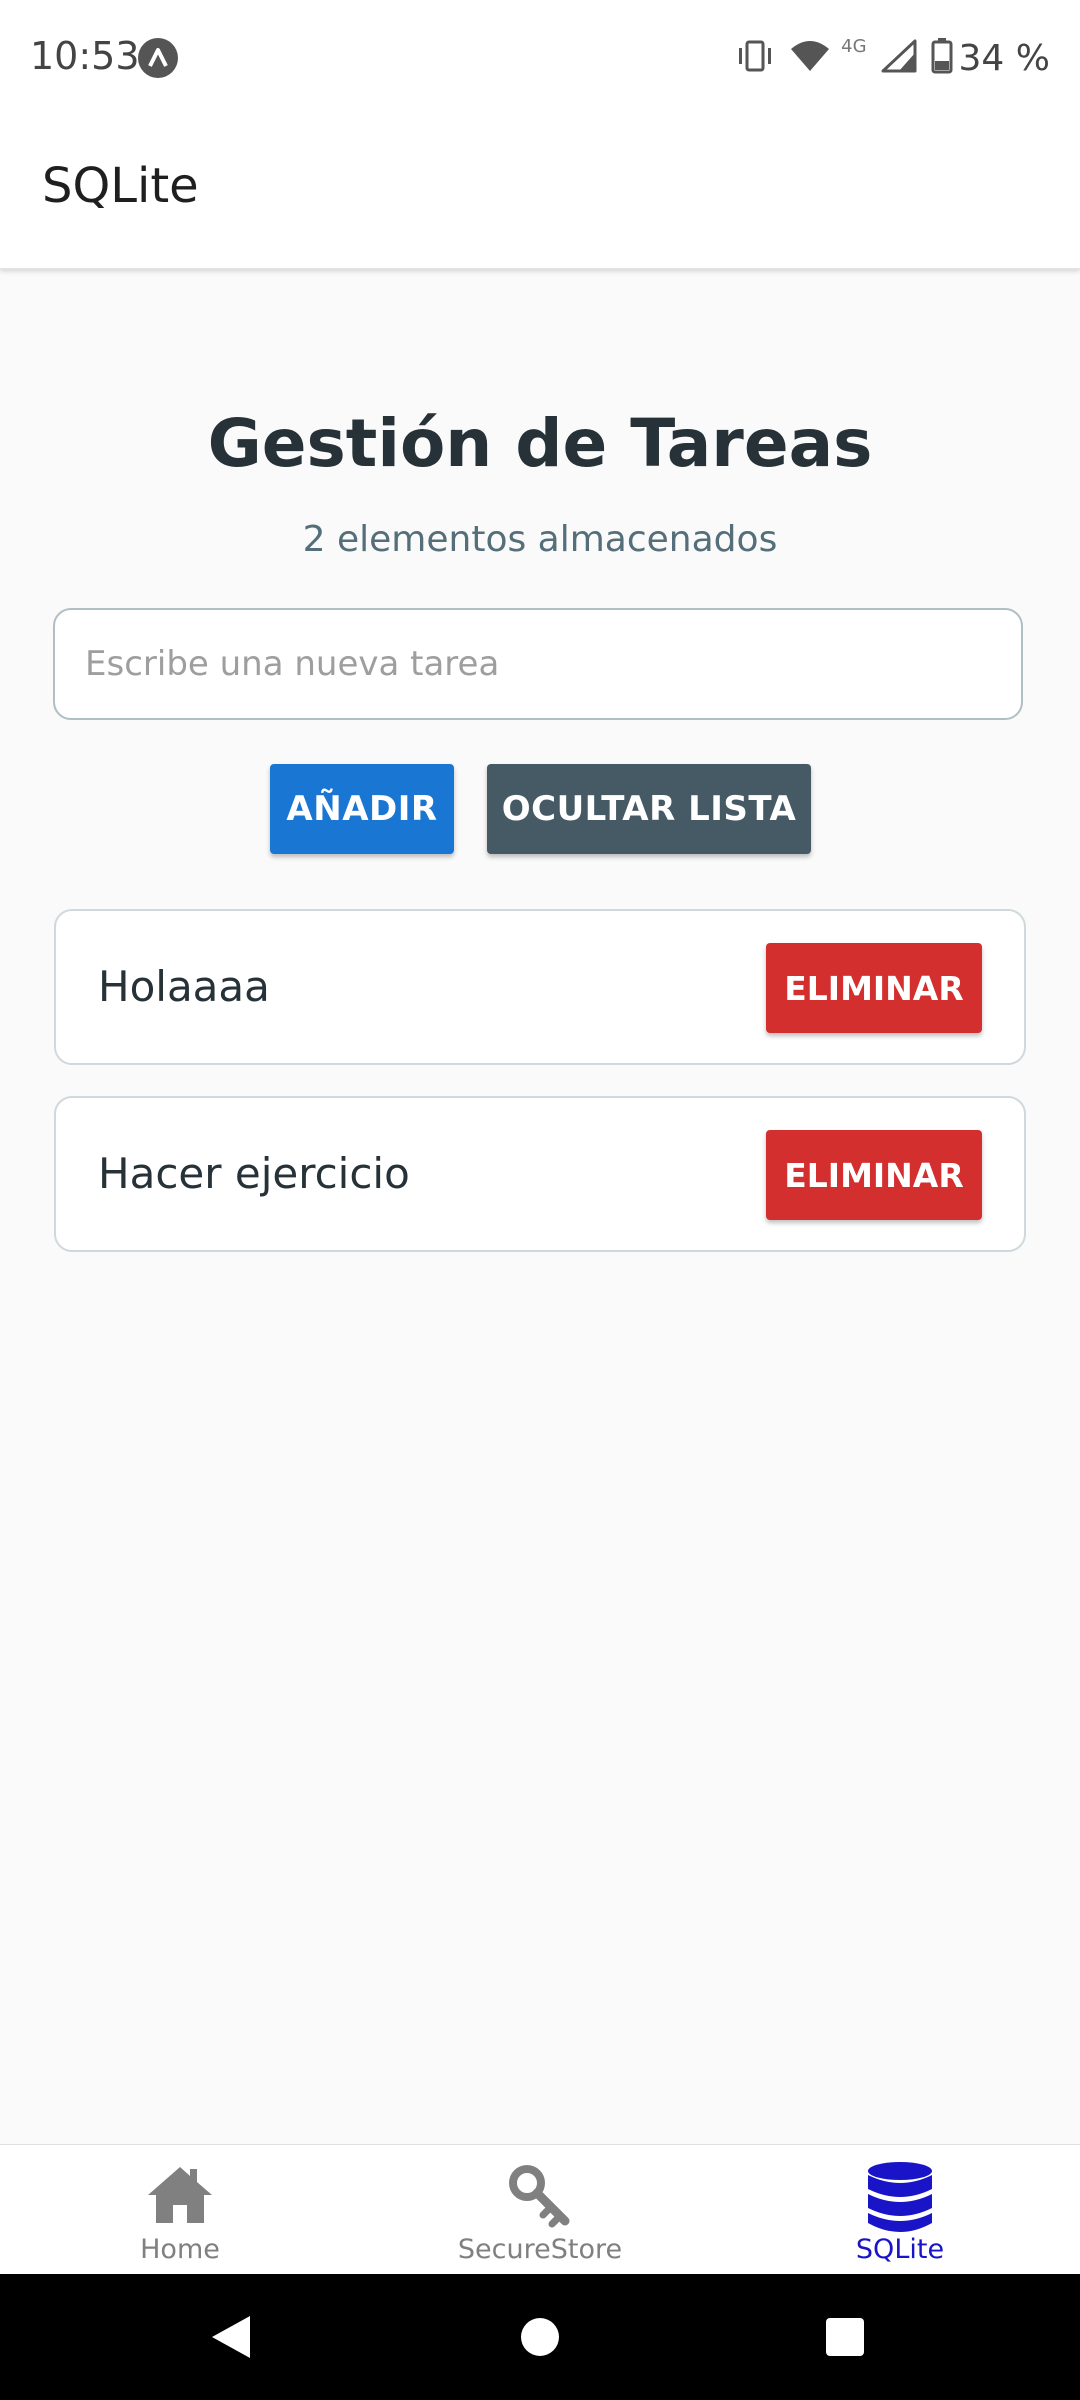  I want to click on tab-label: SecureStore, so click(540, 2249).